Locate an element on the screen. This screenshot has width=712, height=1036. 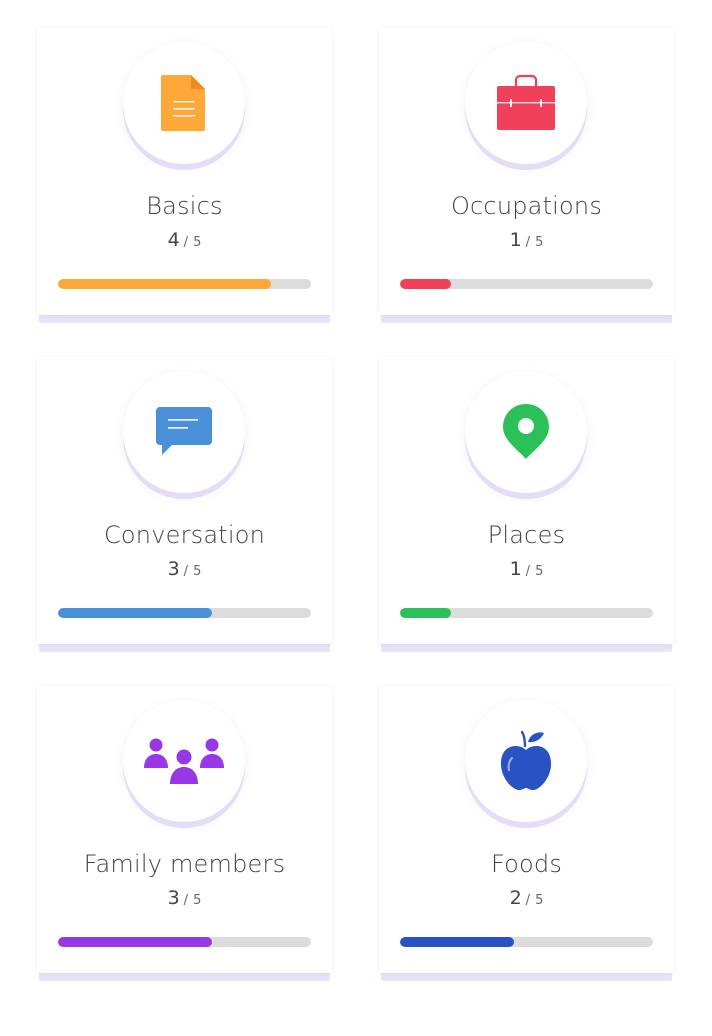
score-value: 4 is located at coordinates (173, 240).